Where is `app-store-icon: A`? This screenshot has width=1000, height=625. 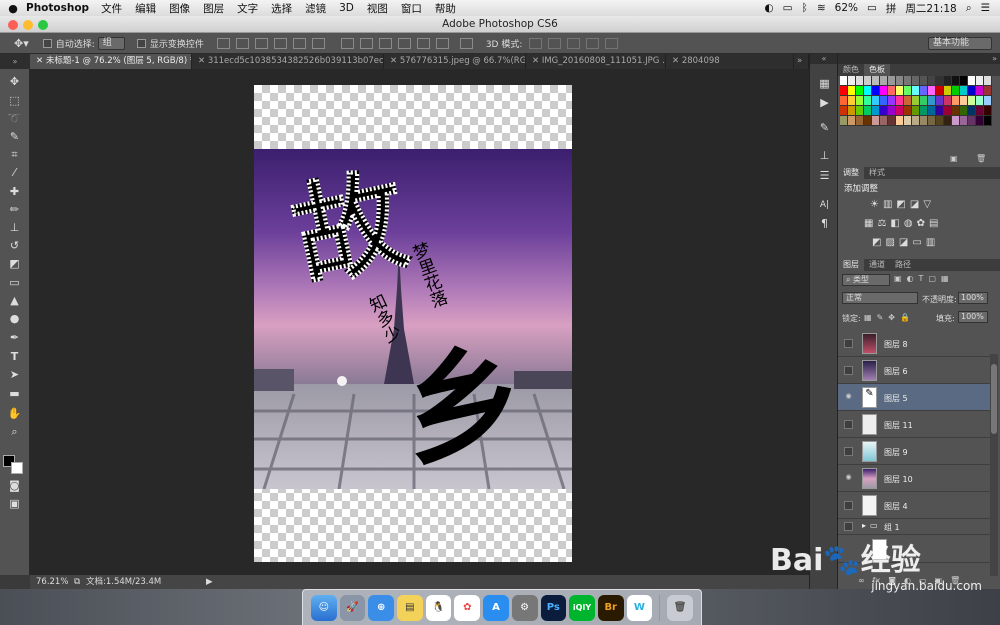
app-store-icon: A is located at coordinates (496, 607).